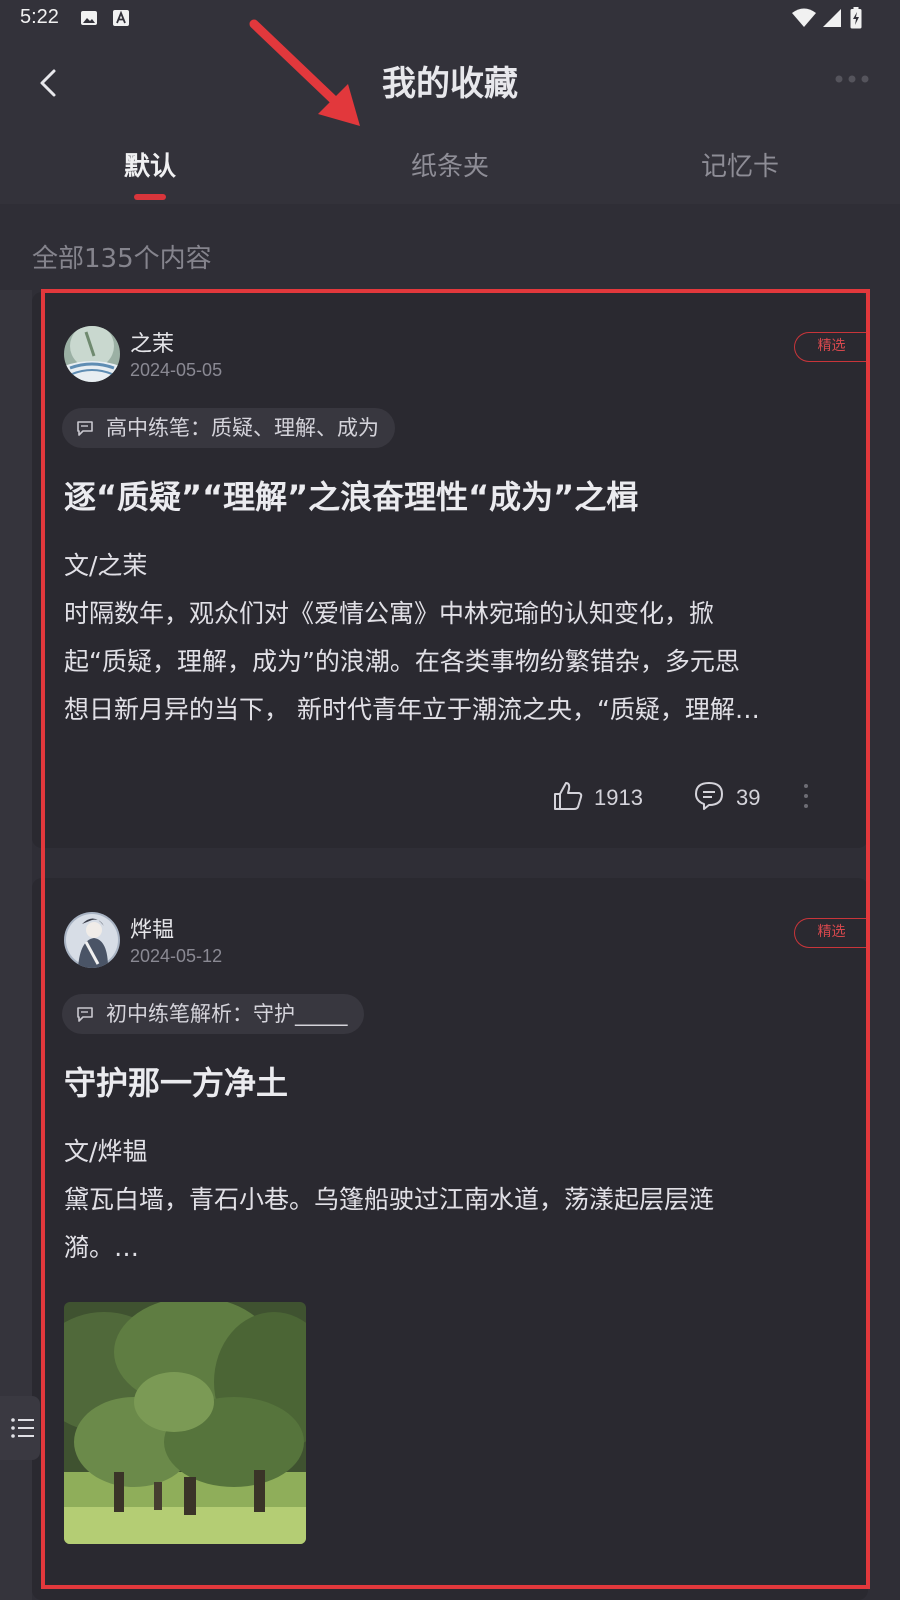  I want to click on post-title: 守护那一方净土, so click(176, 1081).